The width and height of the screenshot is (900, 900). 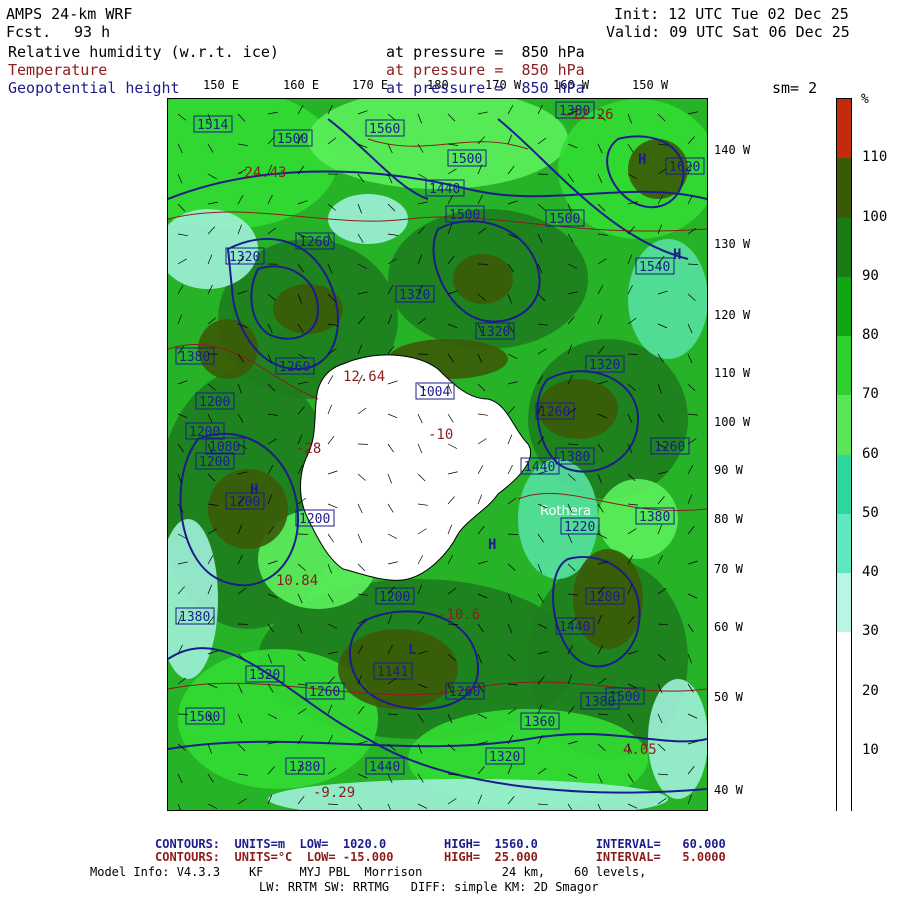 I want to click on colorbar-tick: 30, so click(x=870, y=631).